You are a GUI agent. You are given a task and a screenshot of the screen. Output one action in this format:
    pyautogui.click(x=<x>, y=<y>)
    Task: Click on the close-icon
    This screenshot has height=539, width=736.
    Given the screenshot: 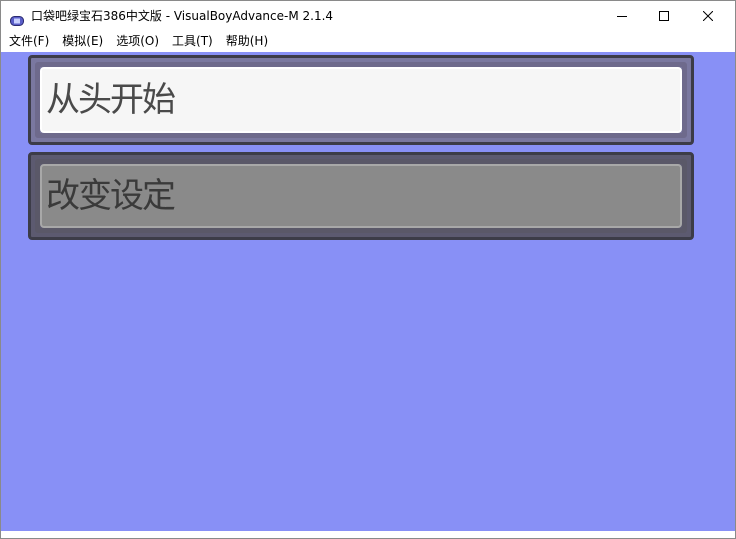 What is the action you would take?
    pyautogui.click(x=708, y=16)
    